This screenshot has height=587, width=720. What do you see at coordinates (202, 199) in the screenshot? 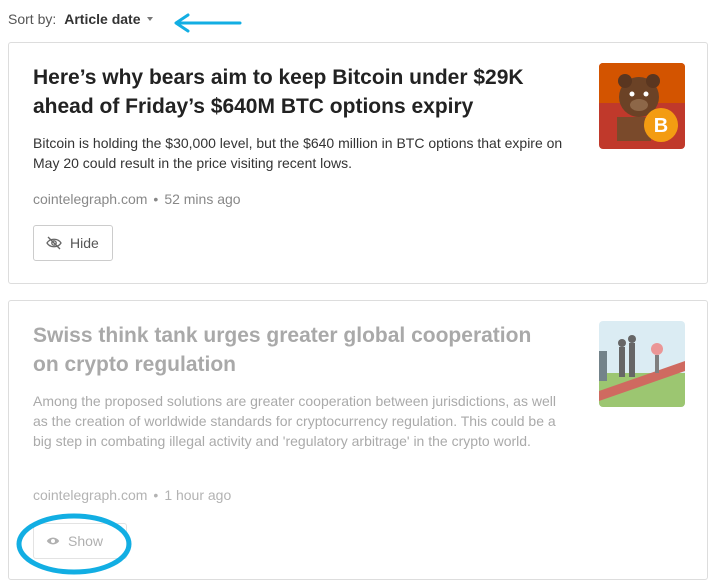
I see `article-time: 52 mins ago` at bounding box center [202, 199].